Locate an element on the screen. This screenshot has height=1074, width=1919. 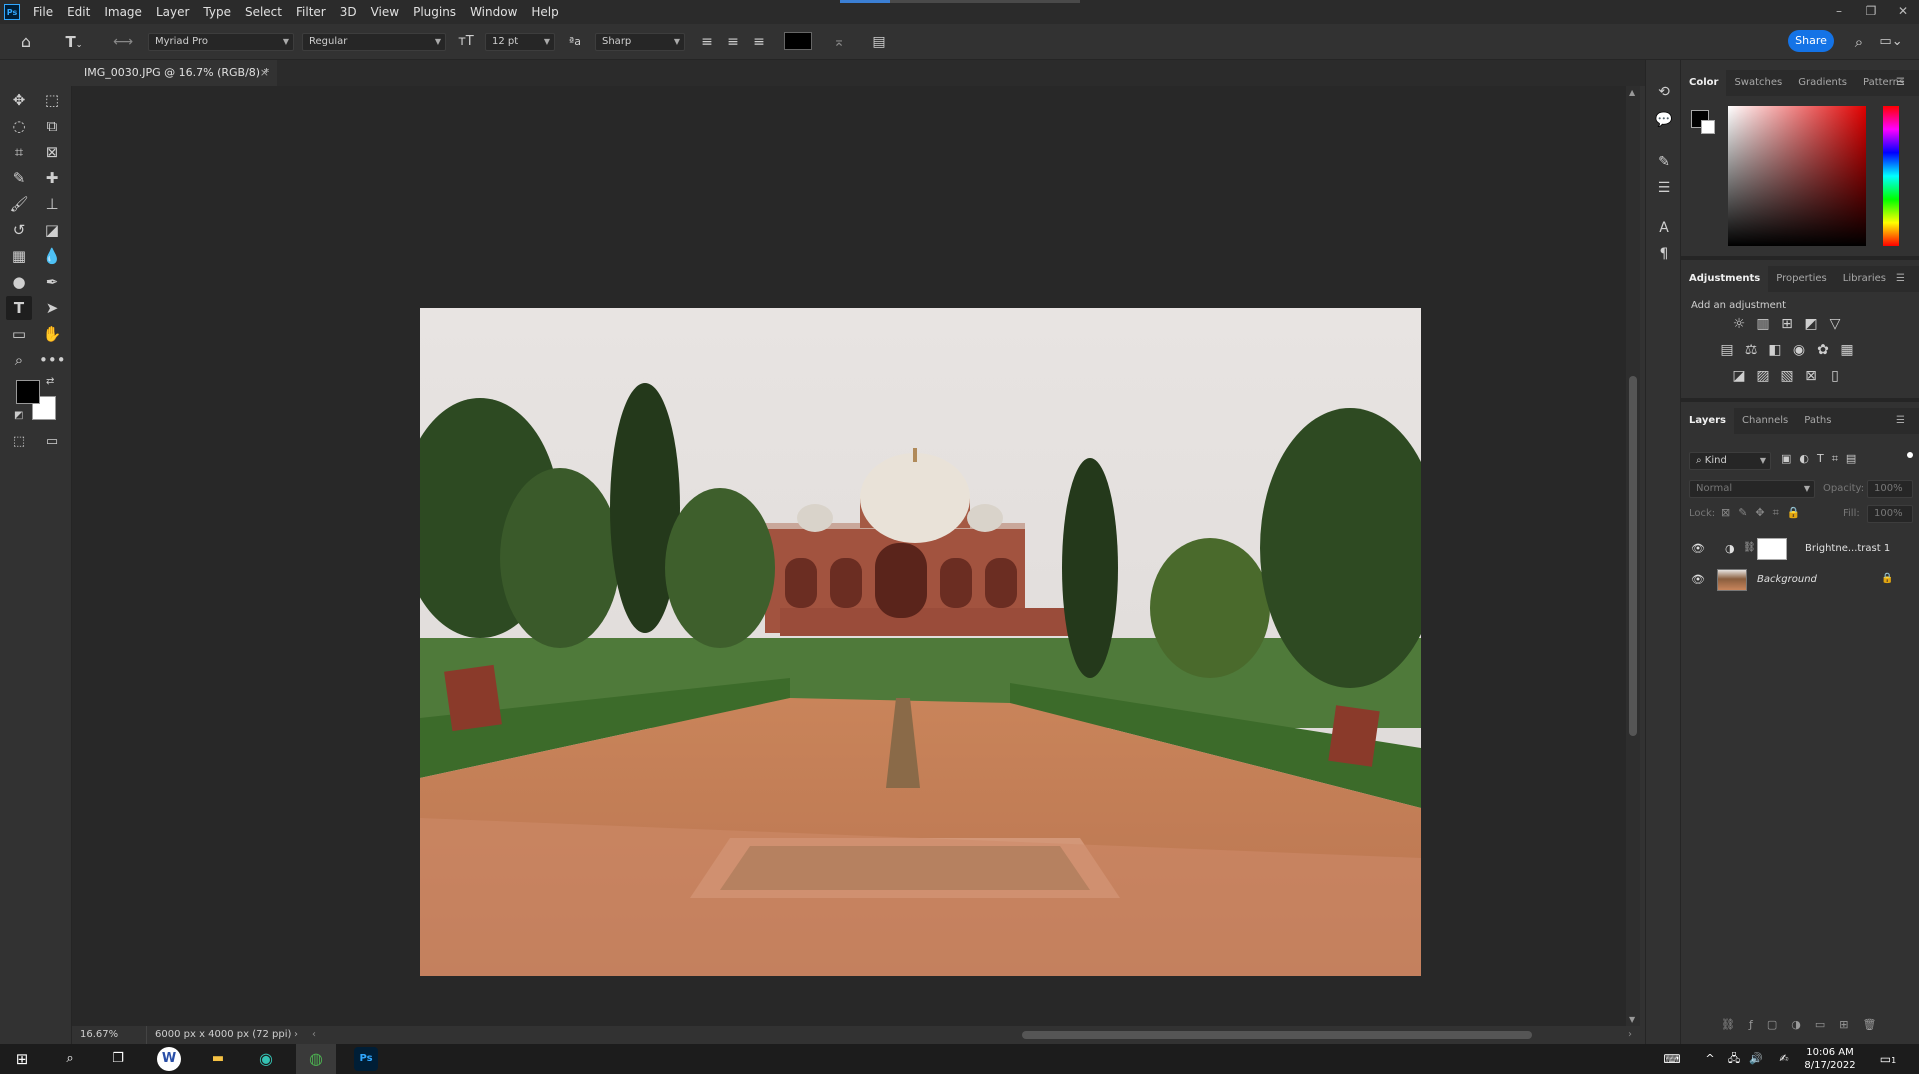
tab-gradients: Gradients is located at coordinates (1822, 83).